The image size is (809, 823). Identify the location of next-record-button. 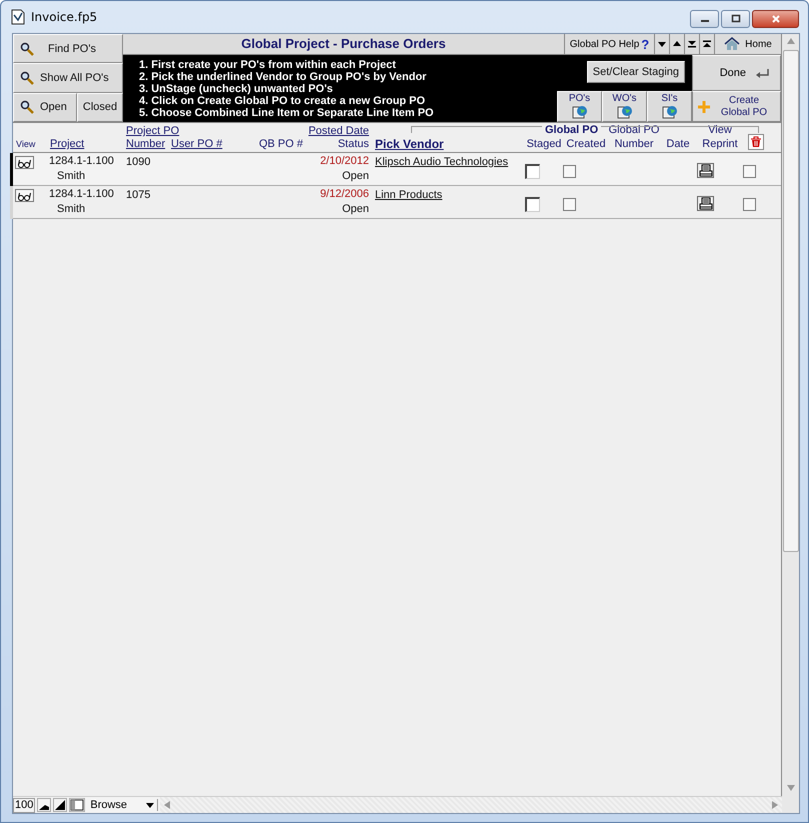
(662, 44).